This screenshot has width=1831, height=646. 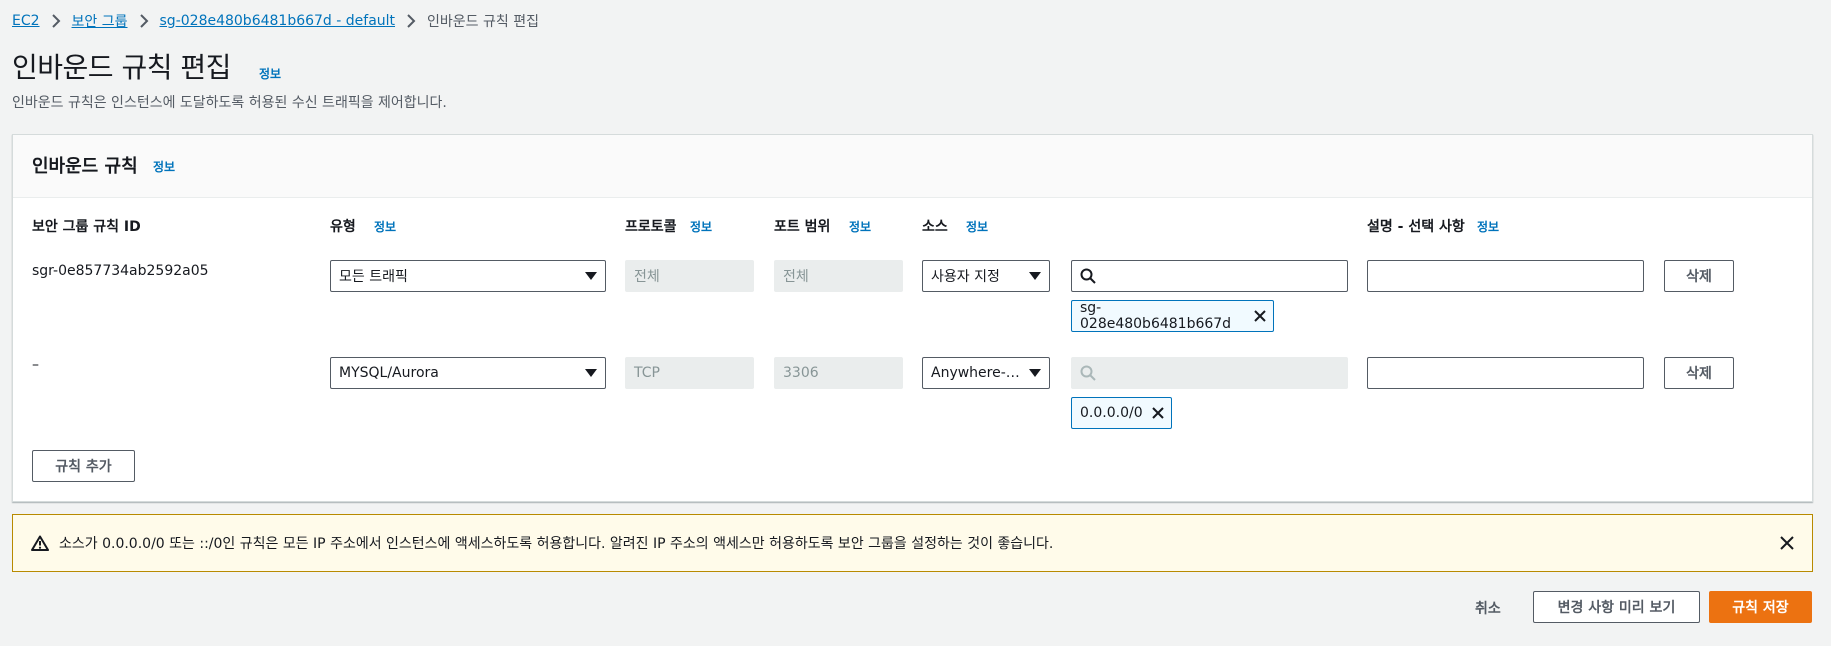 I want to click on breadcrumb-current: 인바운드 규칙 편집, so click(x=483, y=22).